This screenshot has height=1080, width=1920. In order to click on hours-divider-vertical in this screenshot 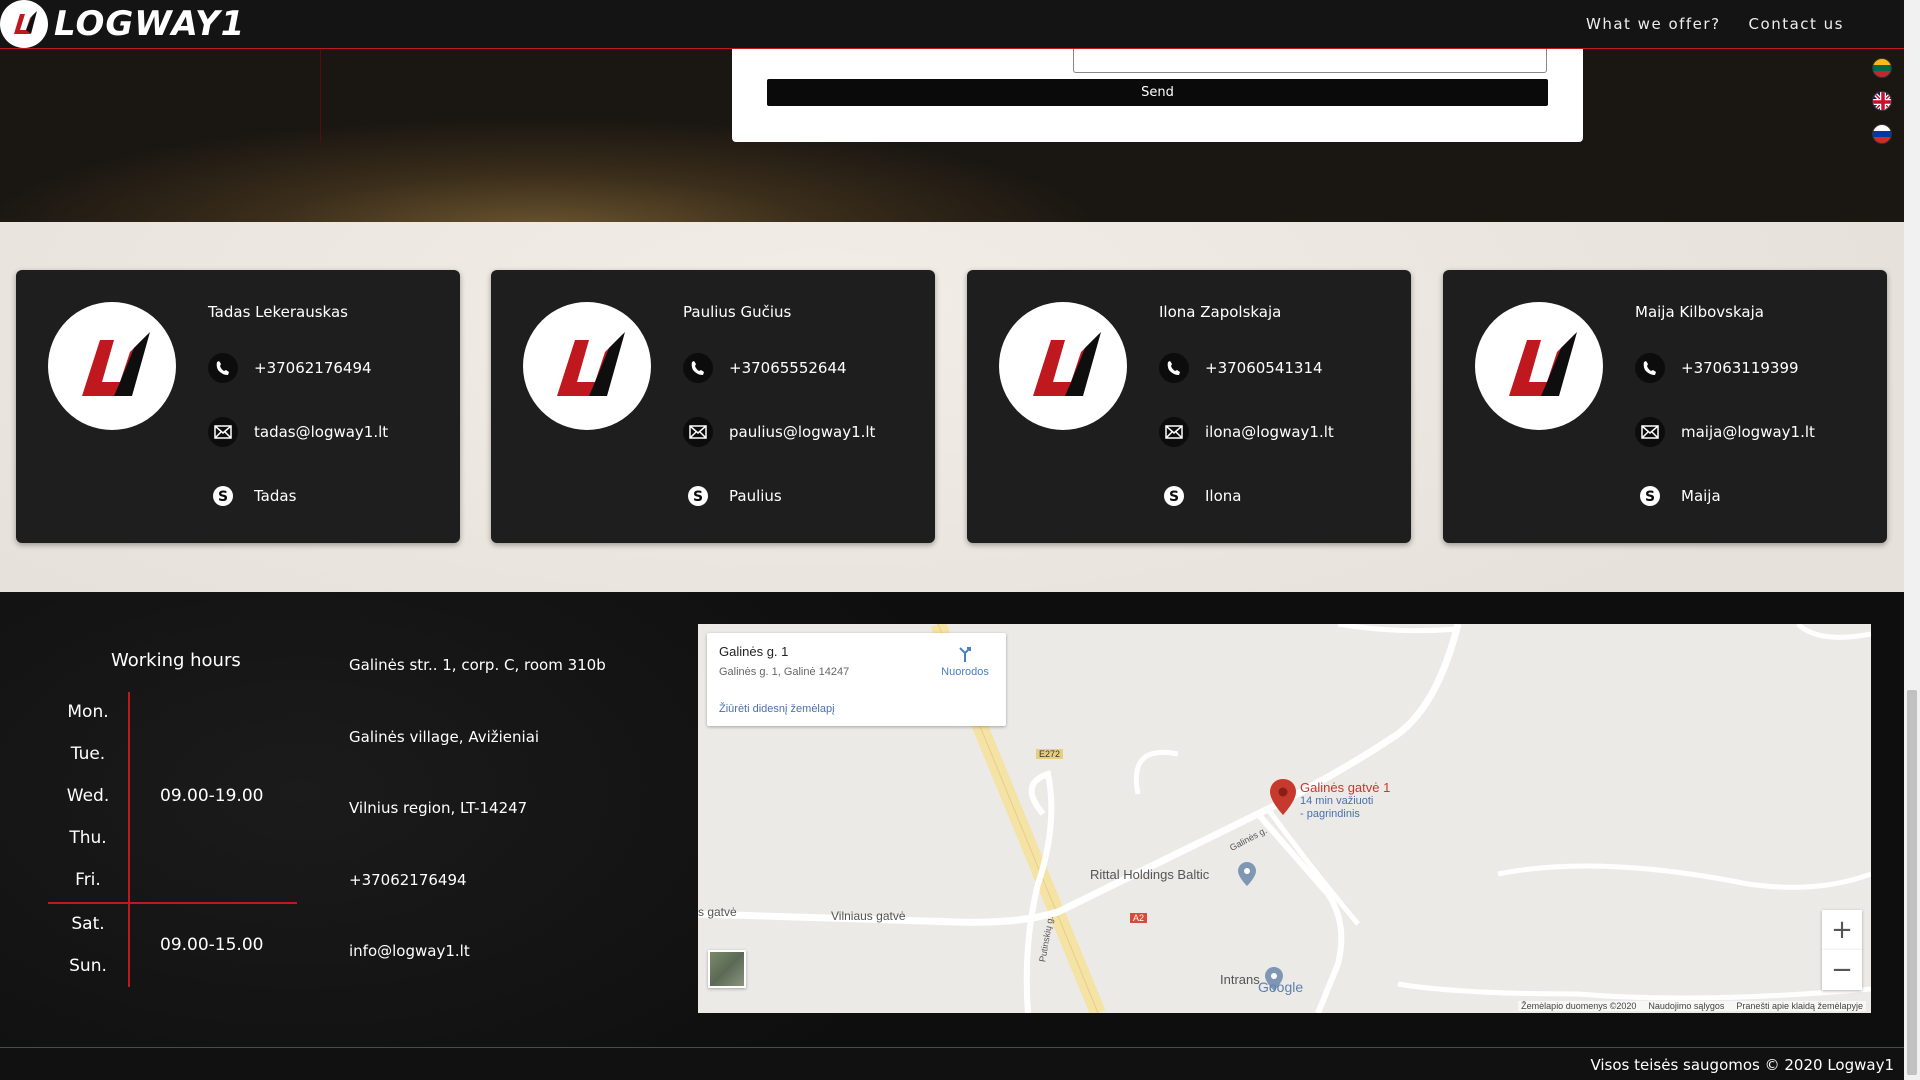, I will do `click(129, 839)`.